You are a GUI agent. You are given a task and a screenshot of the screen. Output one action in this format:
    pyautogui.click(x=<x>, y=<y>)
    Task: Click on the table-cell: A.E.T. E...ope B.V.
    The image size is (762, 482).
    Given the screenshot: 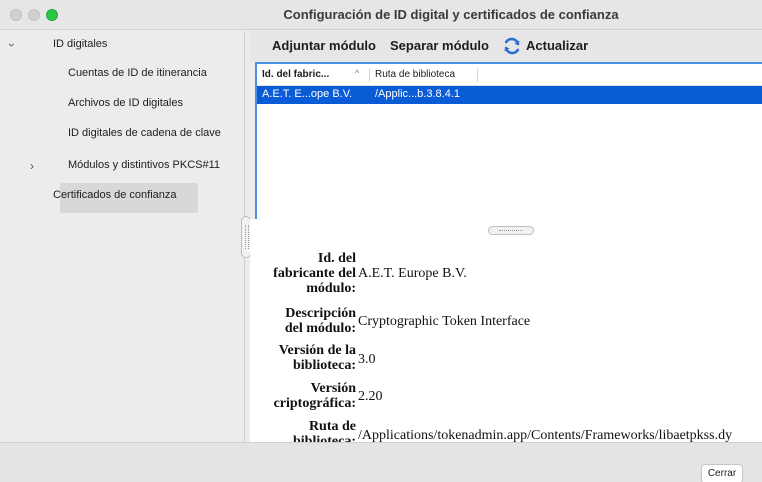 What is the action you would take?
    pyautogui.click(x=307, y=94)
    